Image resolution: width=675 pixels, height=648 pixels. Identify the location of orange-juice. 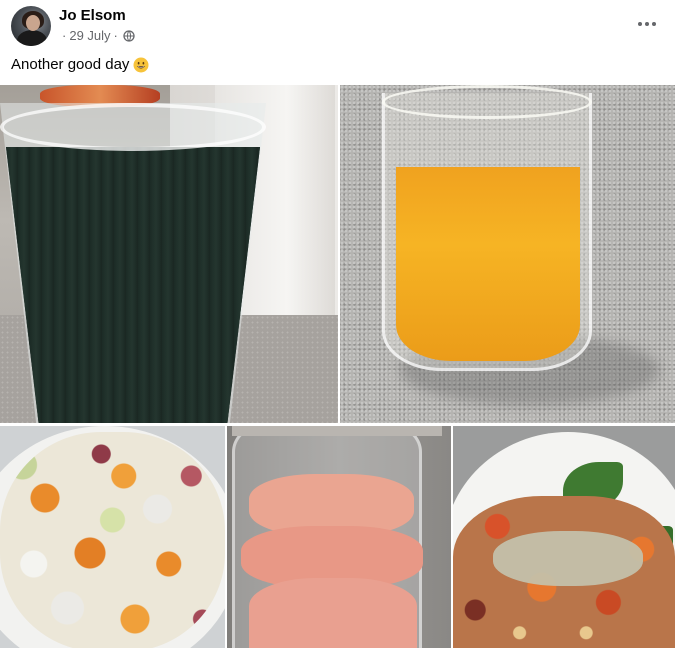
(488, 264).